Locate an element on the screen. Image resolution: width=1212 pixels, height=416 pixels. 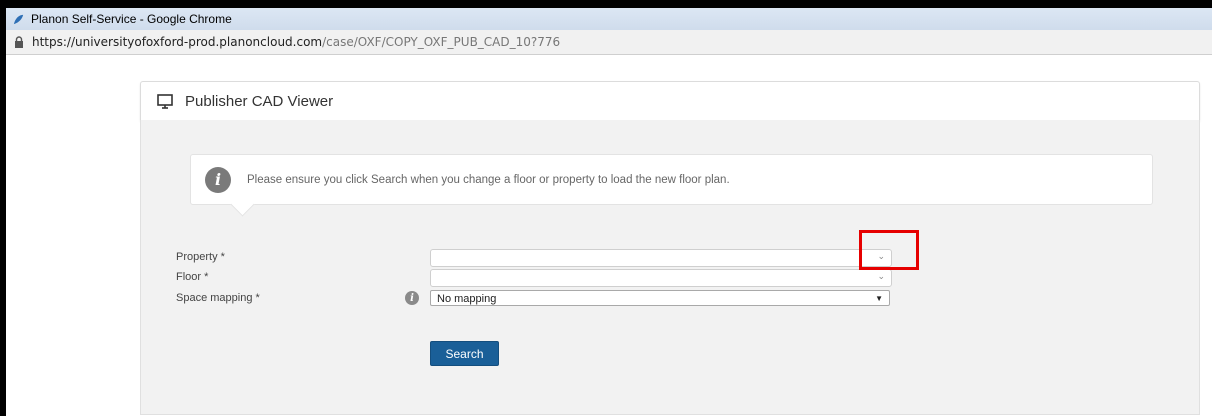
select-arrow-icon: ▼ is located at coordinates (879, 299).